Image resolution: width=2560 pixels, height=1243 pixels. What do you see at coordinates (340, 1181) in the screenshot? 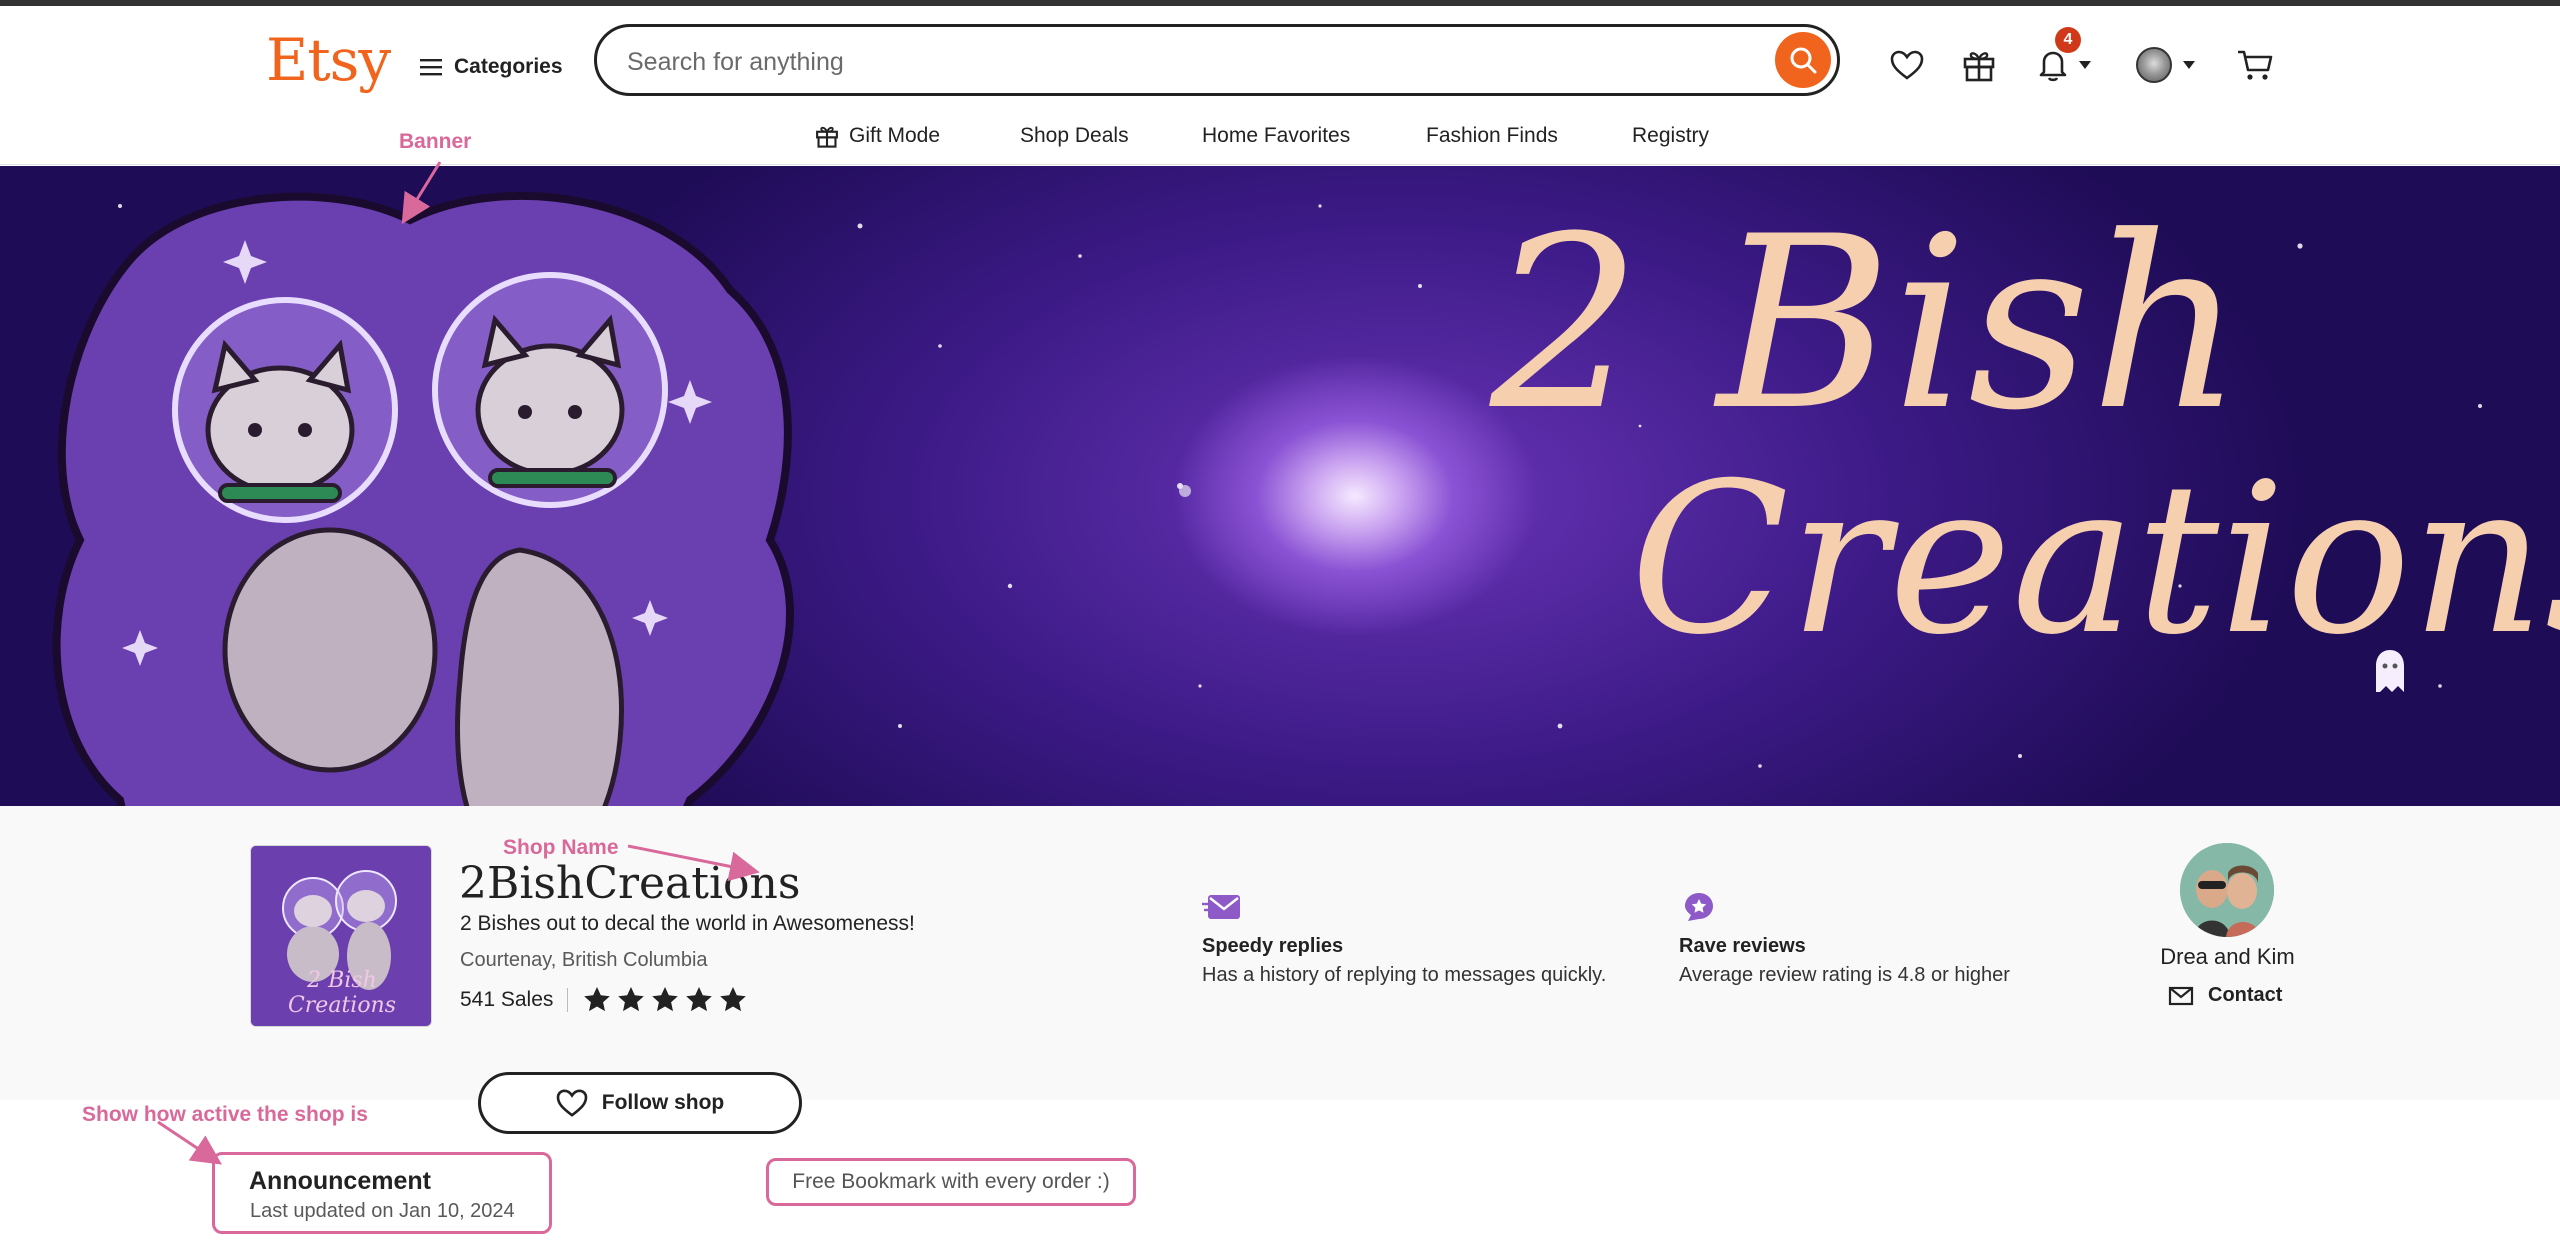
I see `announcement-title: Announcement` at bounding box center [340, 1181].